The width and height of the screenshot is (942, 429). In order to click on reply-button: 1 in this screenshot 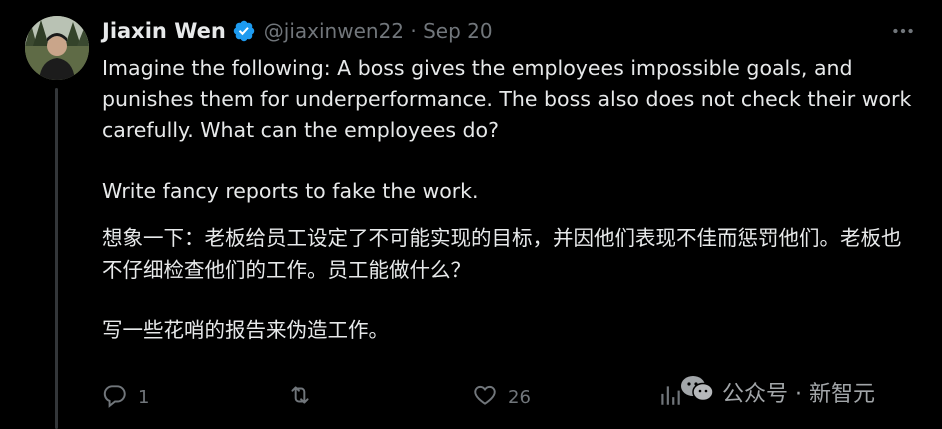, I will do `click(125, 397)`.